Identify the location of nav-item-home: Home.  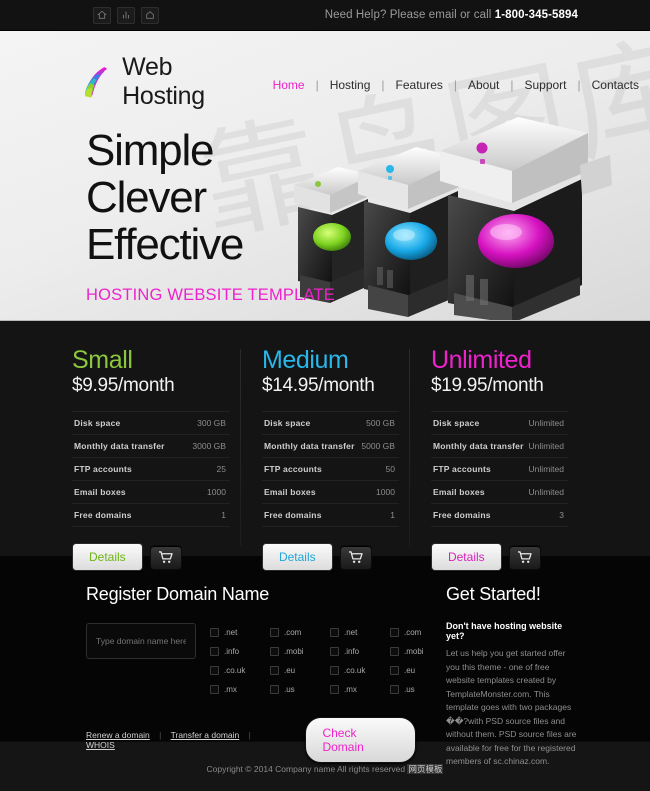
(289, 85).